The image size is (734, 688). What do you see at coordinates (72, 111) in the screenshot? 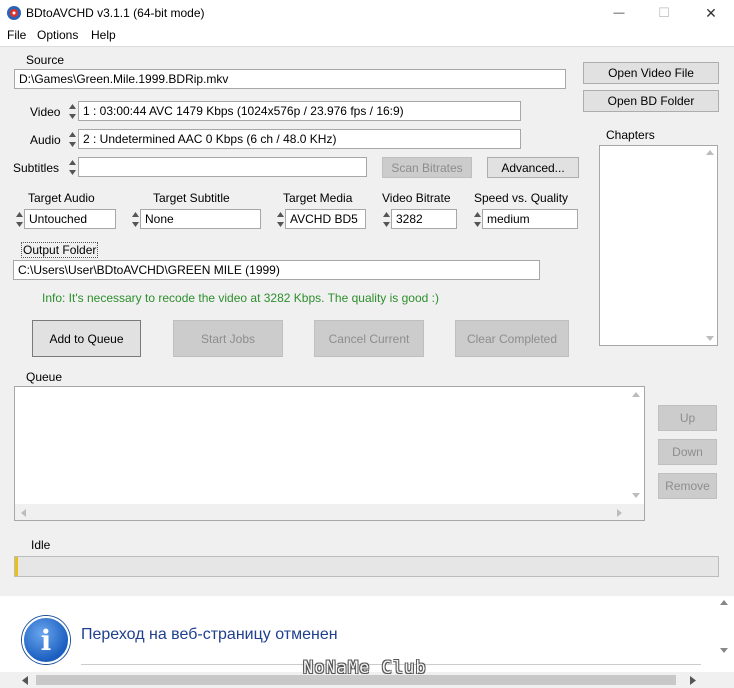
I see `video-track-spinner` at bounding box center [72, 111].